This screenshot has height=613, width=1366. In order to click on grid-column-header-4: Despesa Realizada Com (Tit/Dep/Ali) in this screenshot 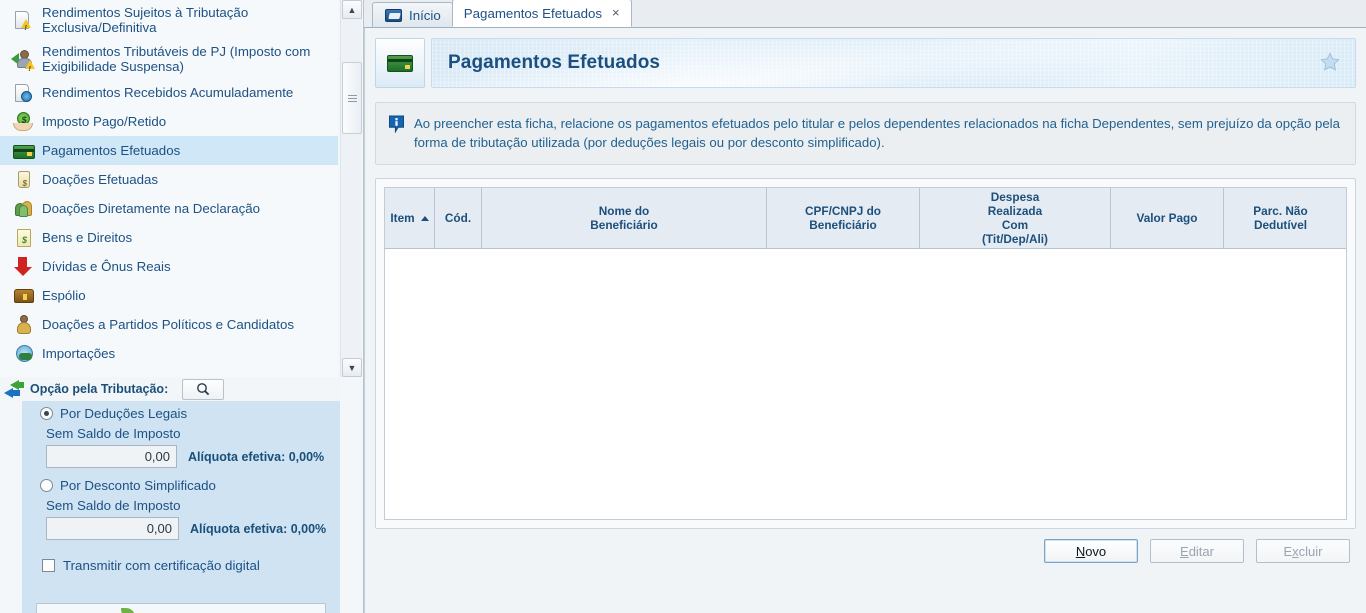, I will do `click(1015, 218)`.